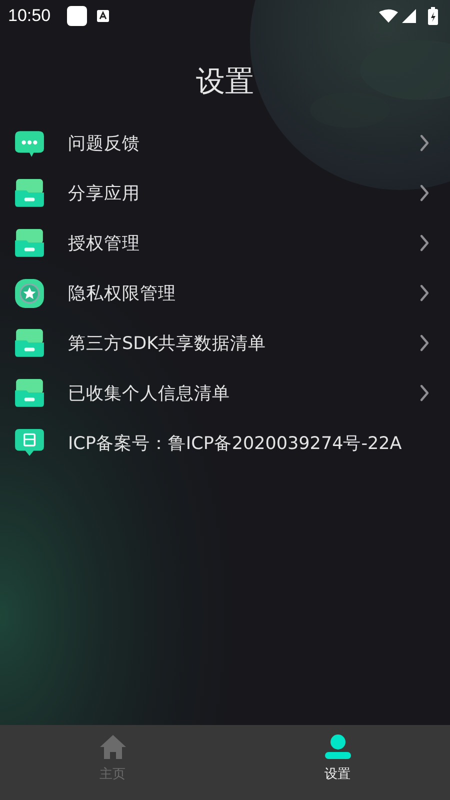 The image size is (450, 800). What do you see at coordinates (122, 294) in the screenshot?
I see `item-label: 隐私权限管理` at bounding box center [122, 294].